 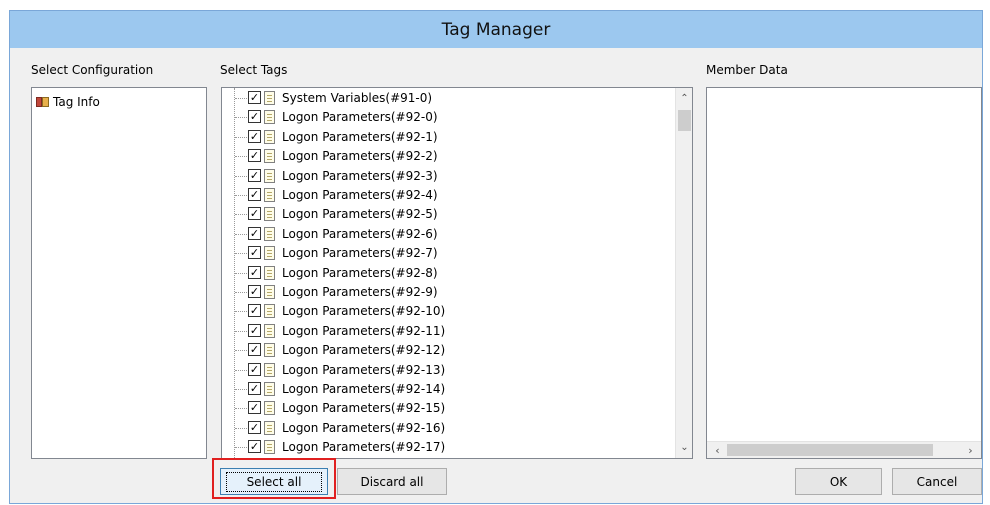 I want to click on tag-label: Logon Parameters(#92-13), so click(x=364, y=369).